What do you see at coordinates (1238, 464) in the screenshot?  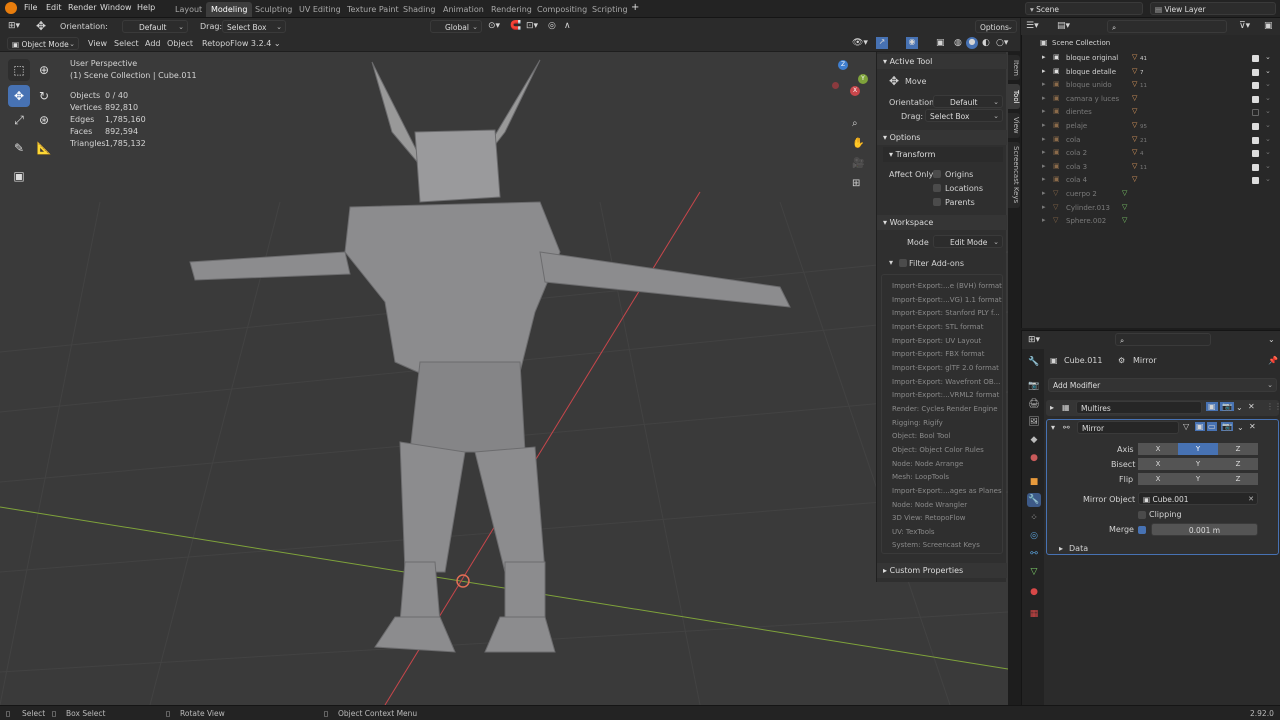 I see `bisect-z-toggle: Z` at bounding box center [1238, 464].